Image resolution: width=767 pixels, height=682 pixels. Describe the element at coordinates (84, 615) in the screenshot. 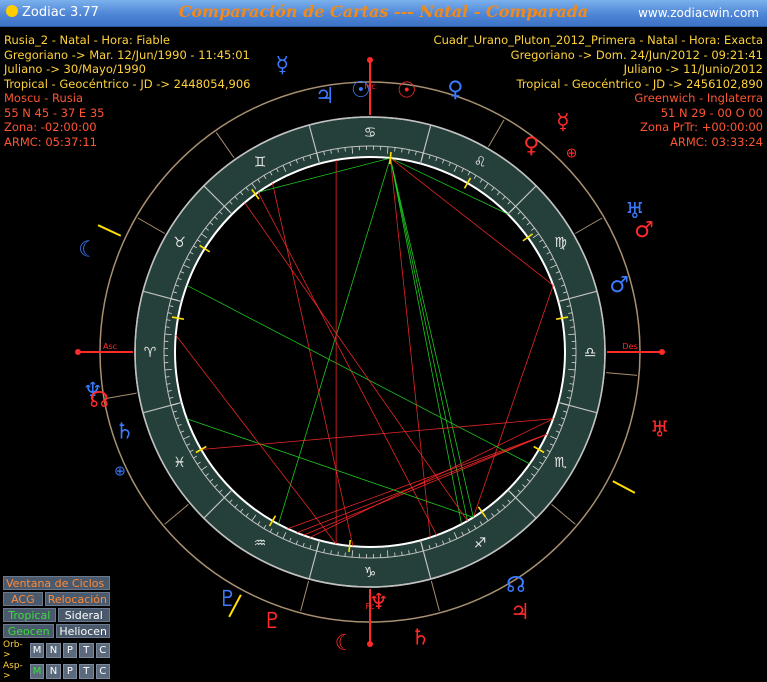

I see `sidereal-button: Sideral` at that location.